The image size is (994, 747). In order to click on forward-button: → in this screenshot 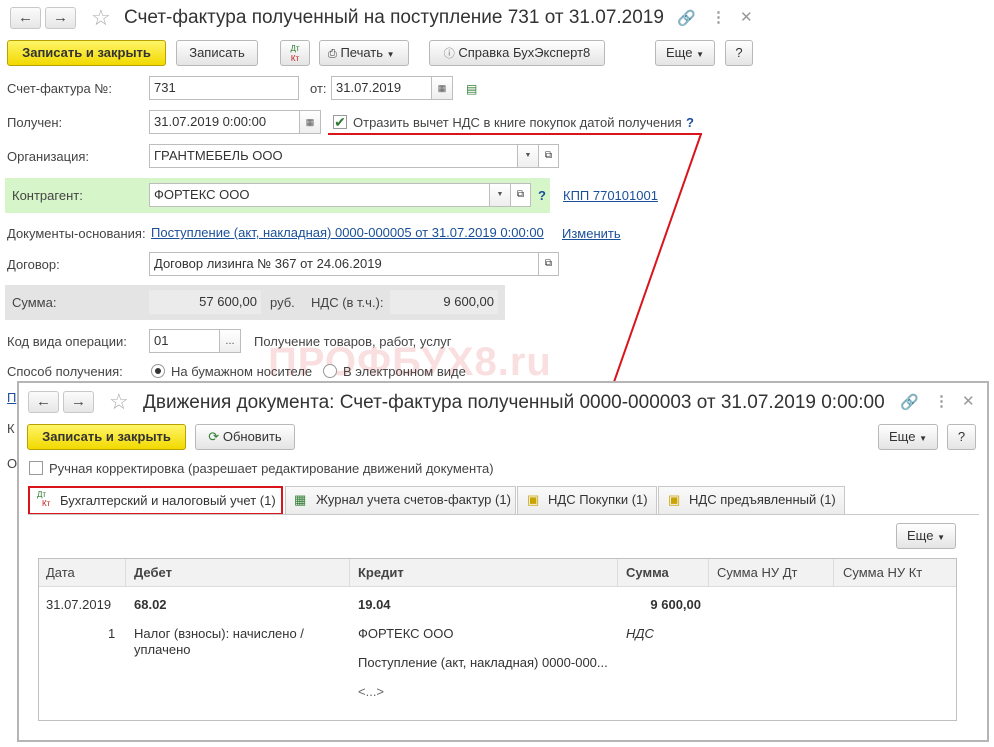, I will do `click(78, 402)`.